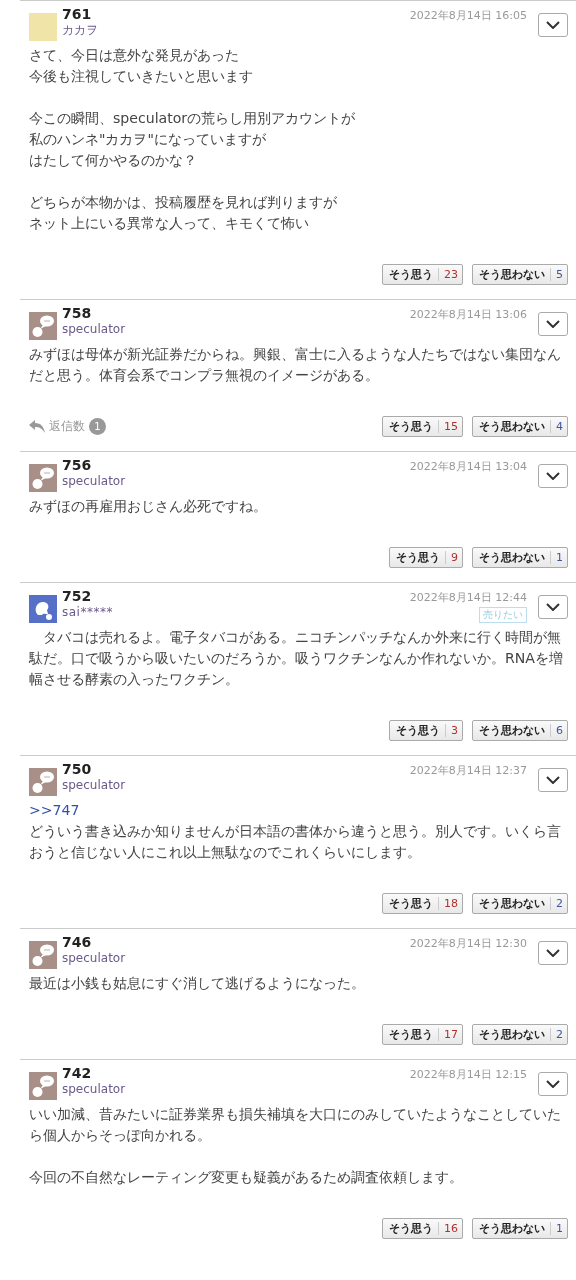  What do you see at coordinates (503, 615) in the screenshot?
I see `sentiment-tag: 売りたい` at bounding box center [503, 615].